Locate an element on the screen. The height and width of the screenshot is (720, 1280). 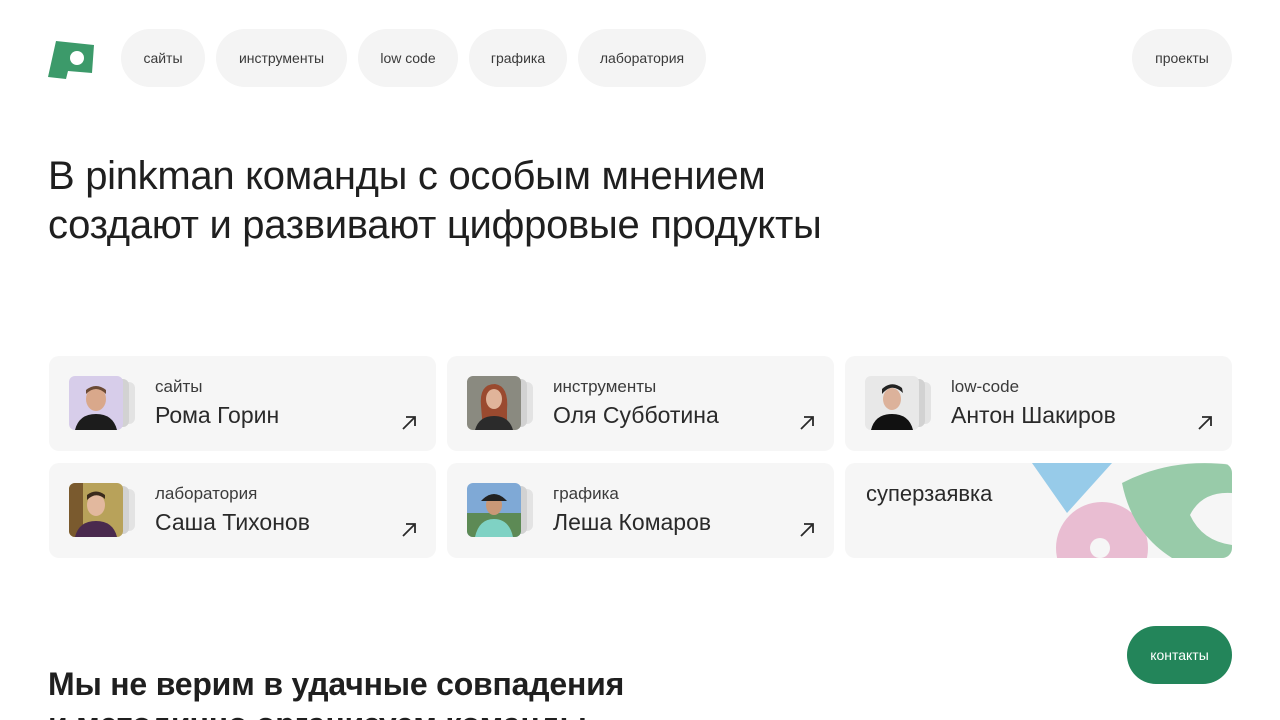
section-line-2: и методично организуем команды is located at coordinates (398, 712).